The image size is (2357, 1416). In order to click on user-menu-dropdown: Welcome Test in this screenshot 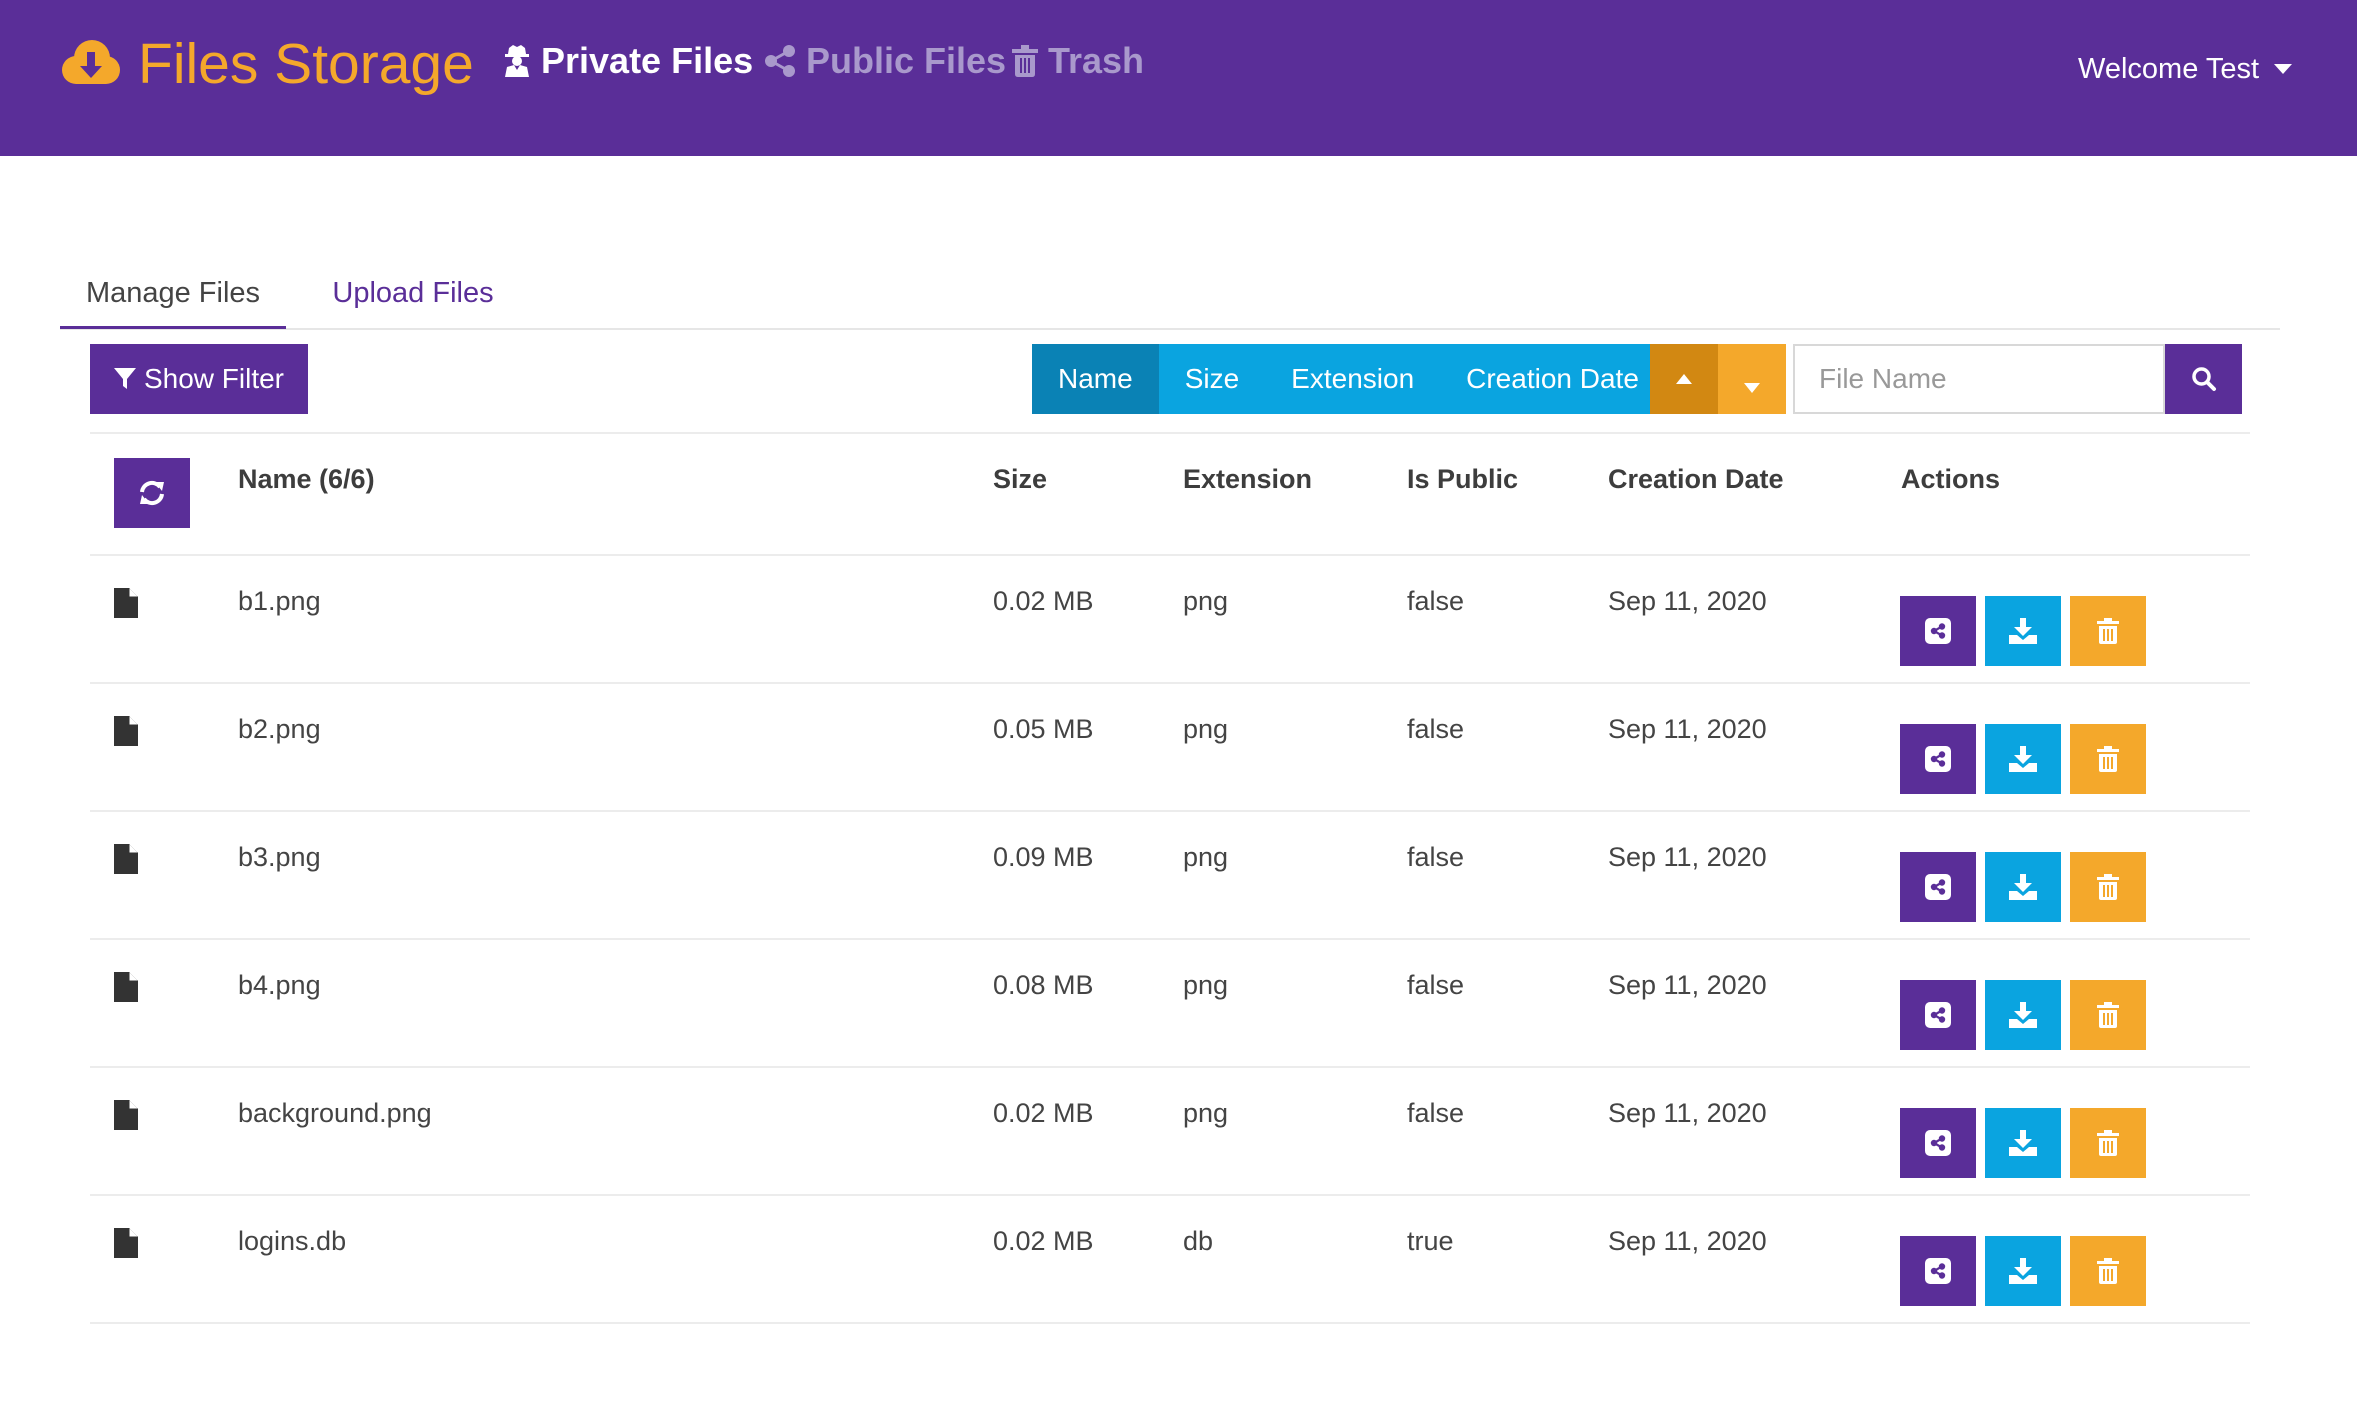, I will do `click(2185, 69)`.